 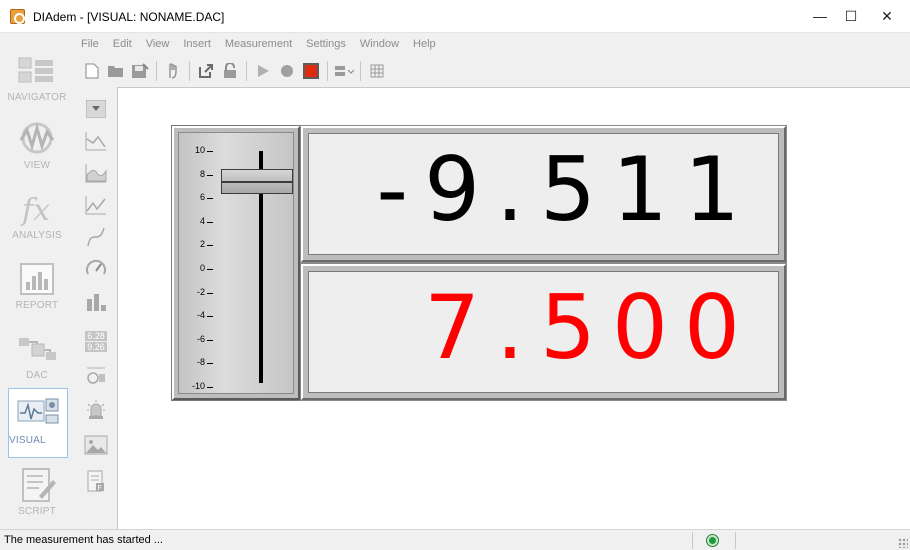 I want to click on nav-item-dac: DAC, so click(x=37, y=355).